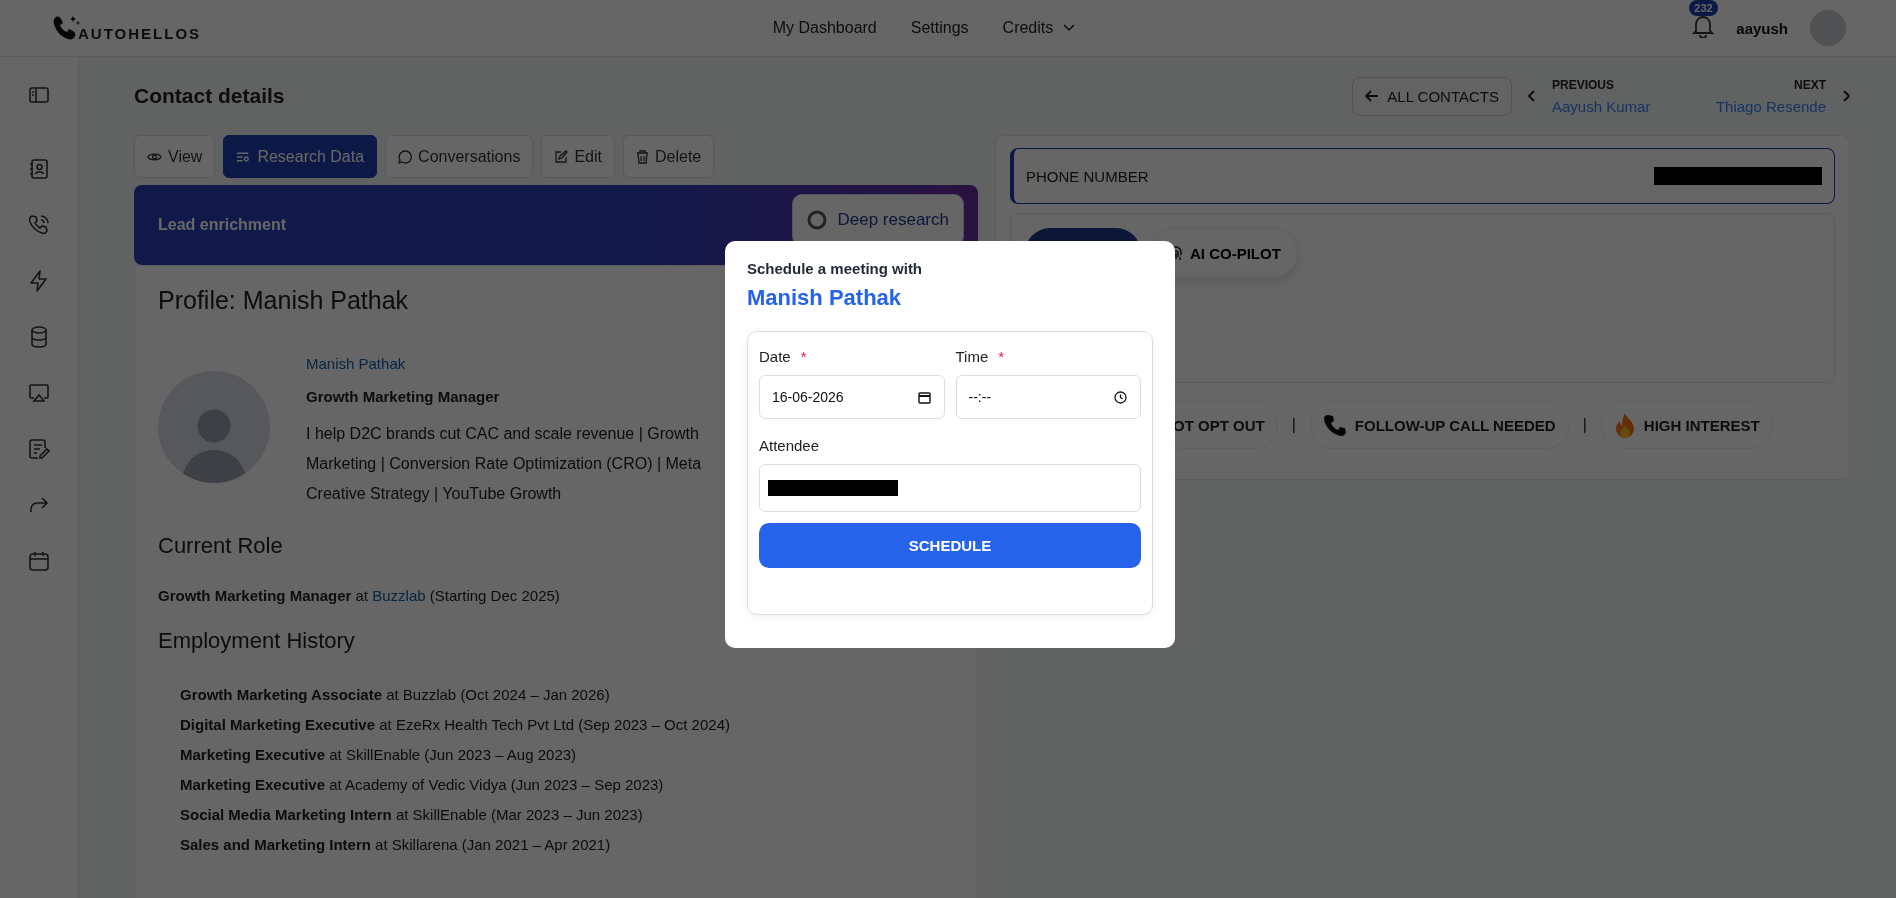 Image resolution: width=1896 pixels, height=898 pixels. What do you see at coordinates (504, 464) in the screenshot?
I see `profile-description: Marketing | Conversion Rate Optimization (CRO) | Meta` at bounding box center [504, 464].